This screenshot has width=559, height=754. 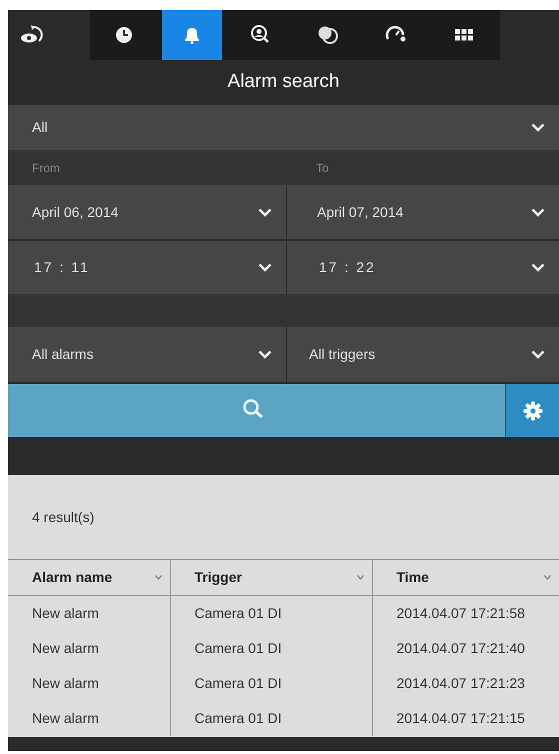 What do you see at coordinates (147, 267) in the screenshot?
I see `from-time-dropdown: 17 : 11` at bounding box center [147, 267].